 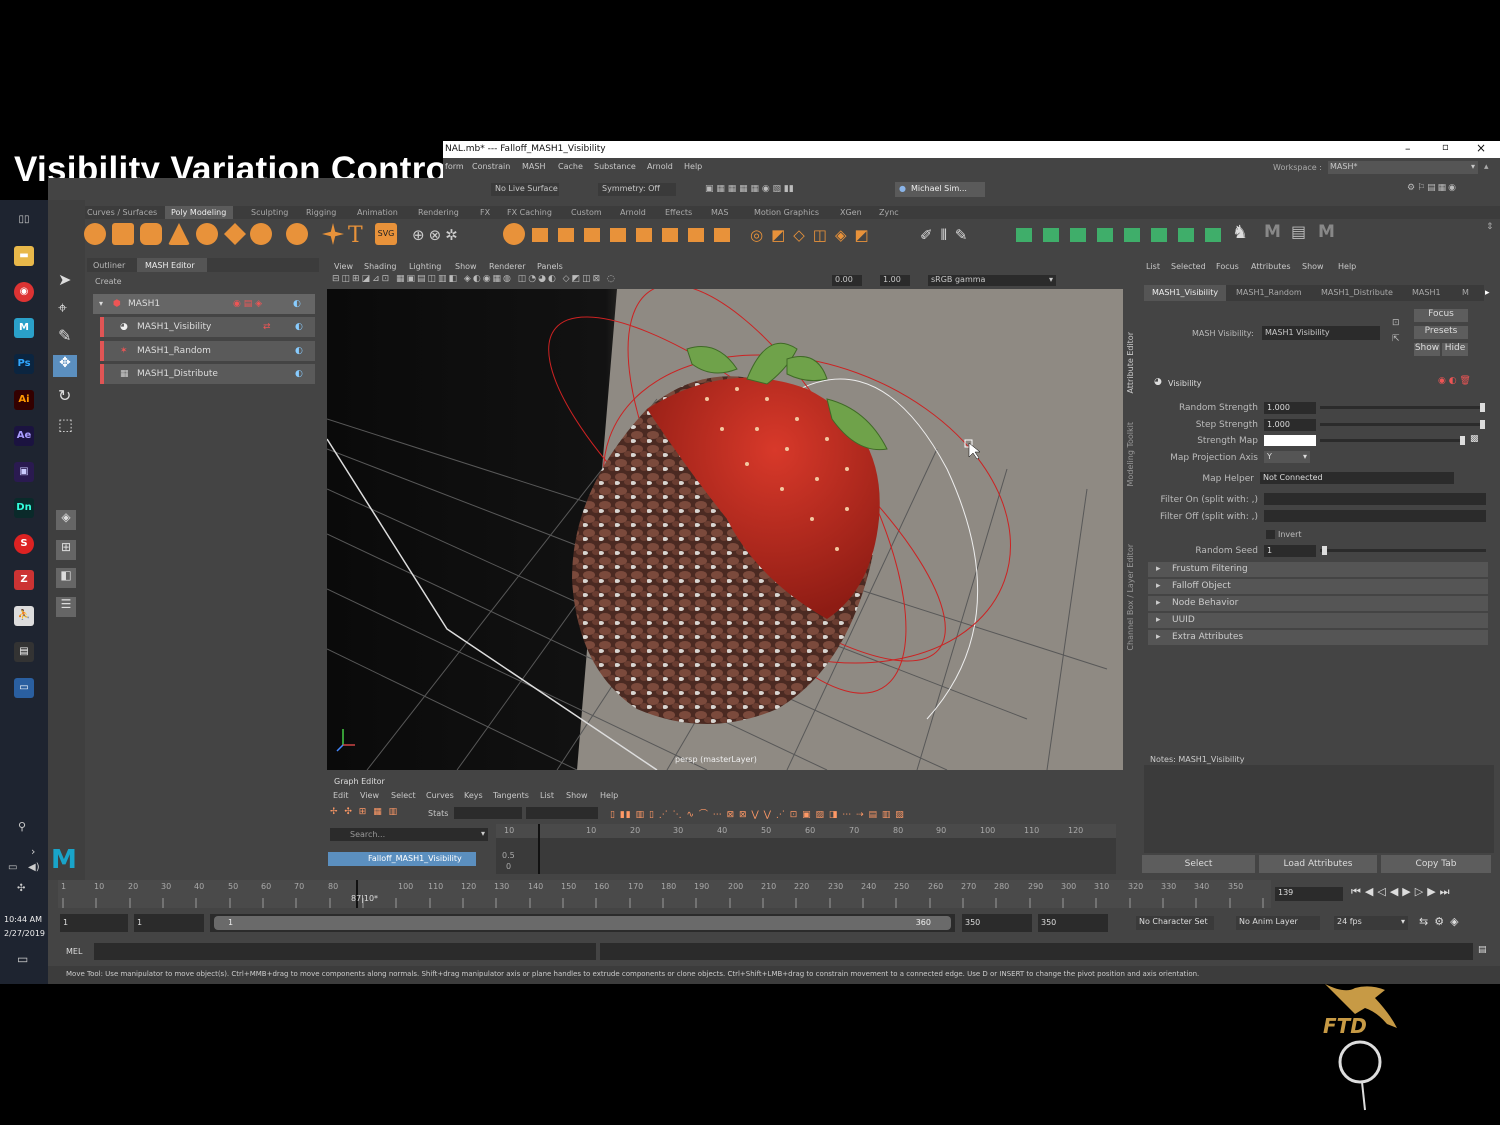 What do you see at coordinates (269, 212) in the screenshot?
I see `shelf-tab-sculpting: Sculpting` at bounding box center [269, 212].